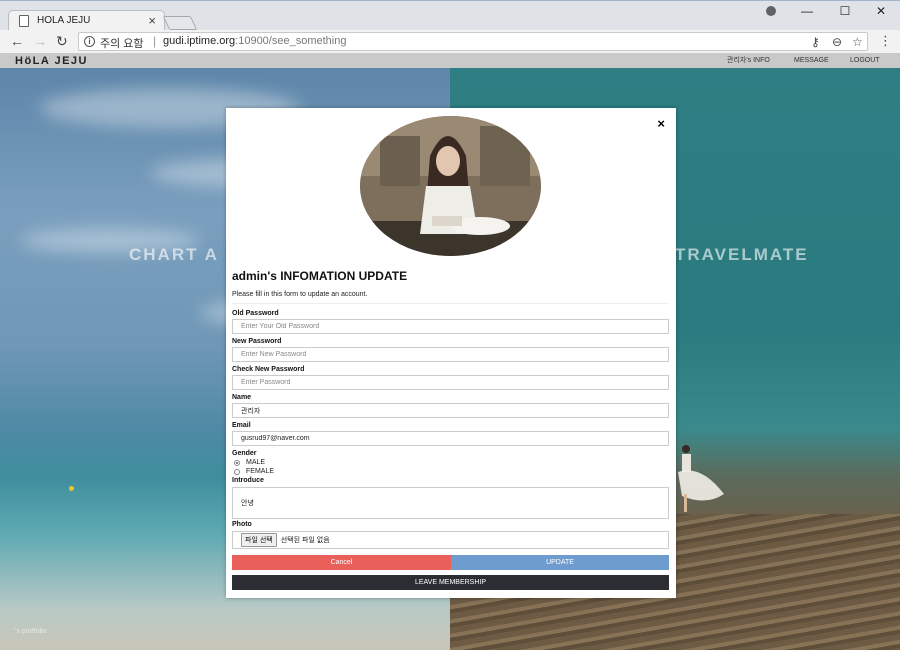 The width and height of the screenshot is (900, 650). What do you see at coordinates (256, 462) in the screenshot?
I see `male-label: MALE` at bounding box center [256, 462].